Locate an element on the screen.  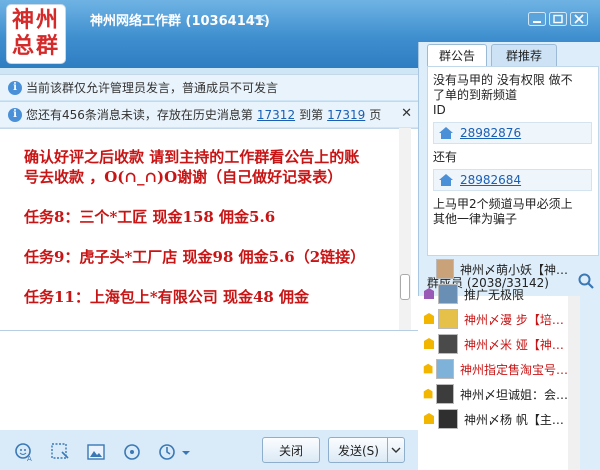
speak-restriction-notice: i 当前该群仅允许管理员发言，普通成员不可发言 is located at coordinates (209, 87).